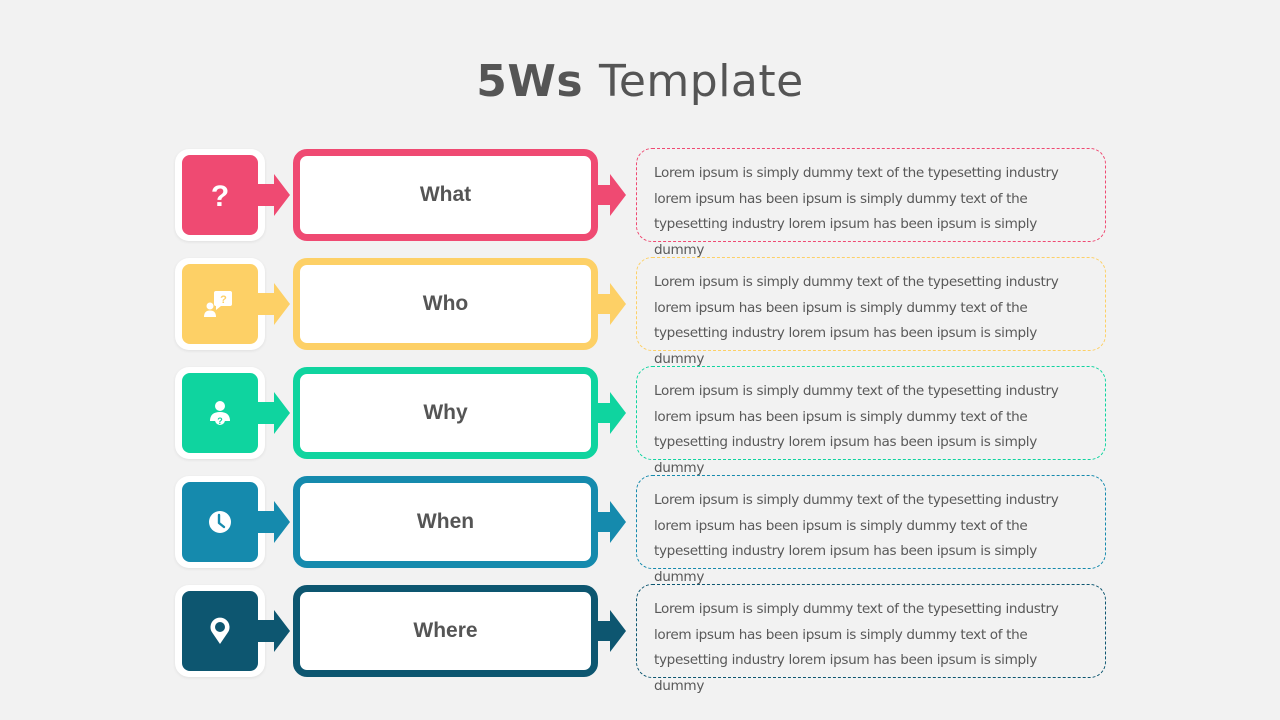  I want to click on location-pin-icon, so click(220, 630).